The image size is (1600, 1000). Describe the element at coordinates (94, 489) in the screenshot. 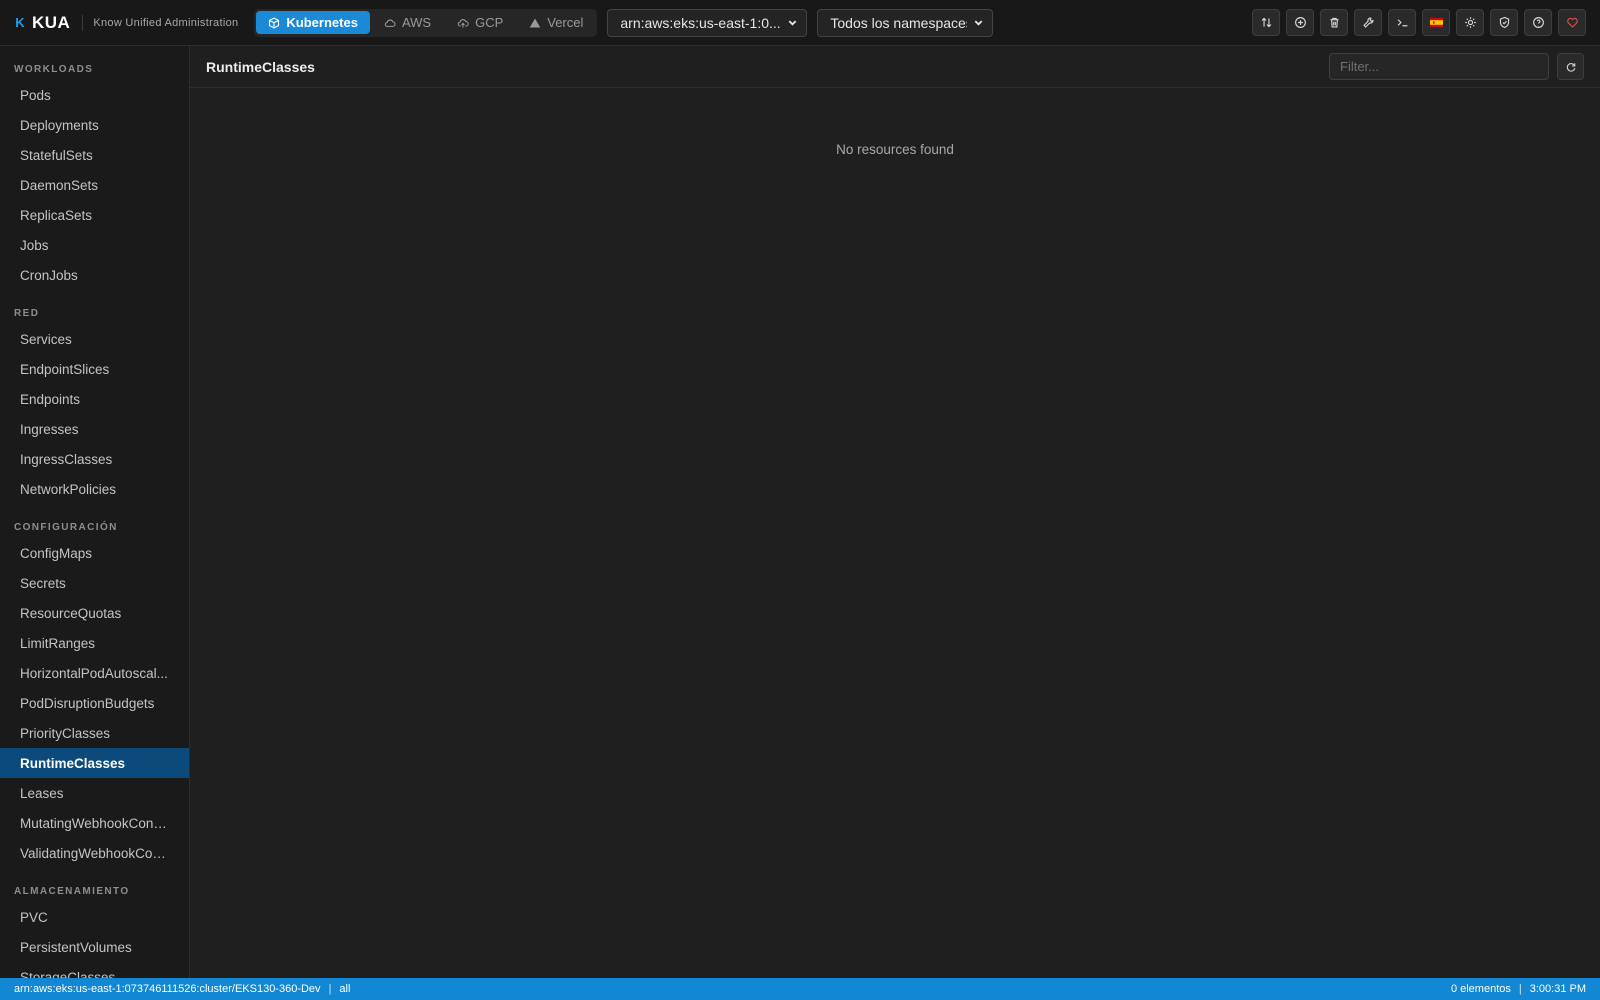

I see `sidebar-item-networkpolicies: NetworkPolicies` at that location.